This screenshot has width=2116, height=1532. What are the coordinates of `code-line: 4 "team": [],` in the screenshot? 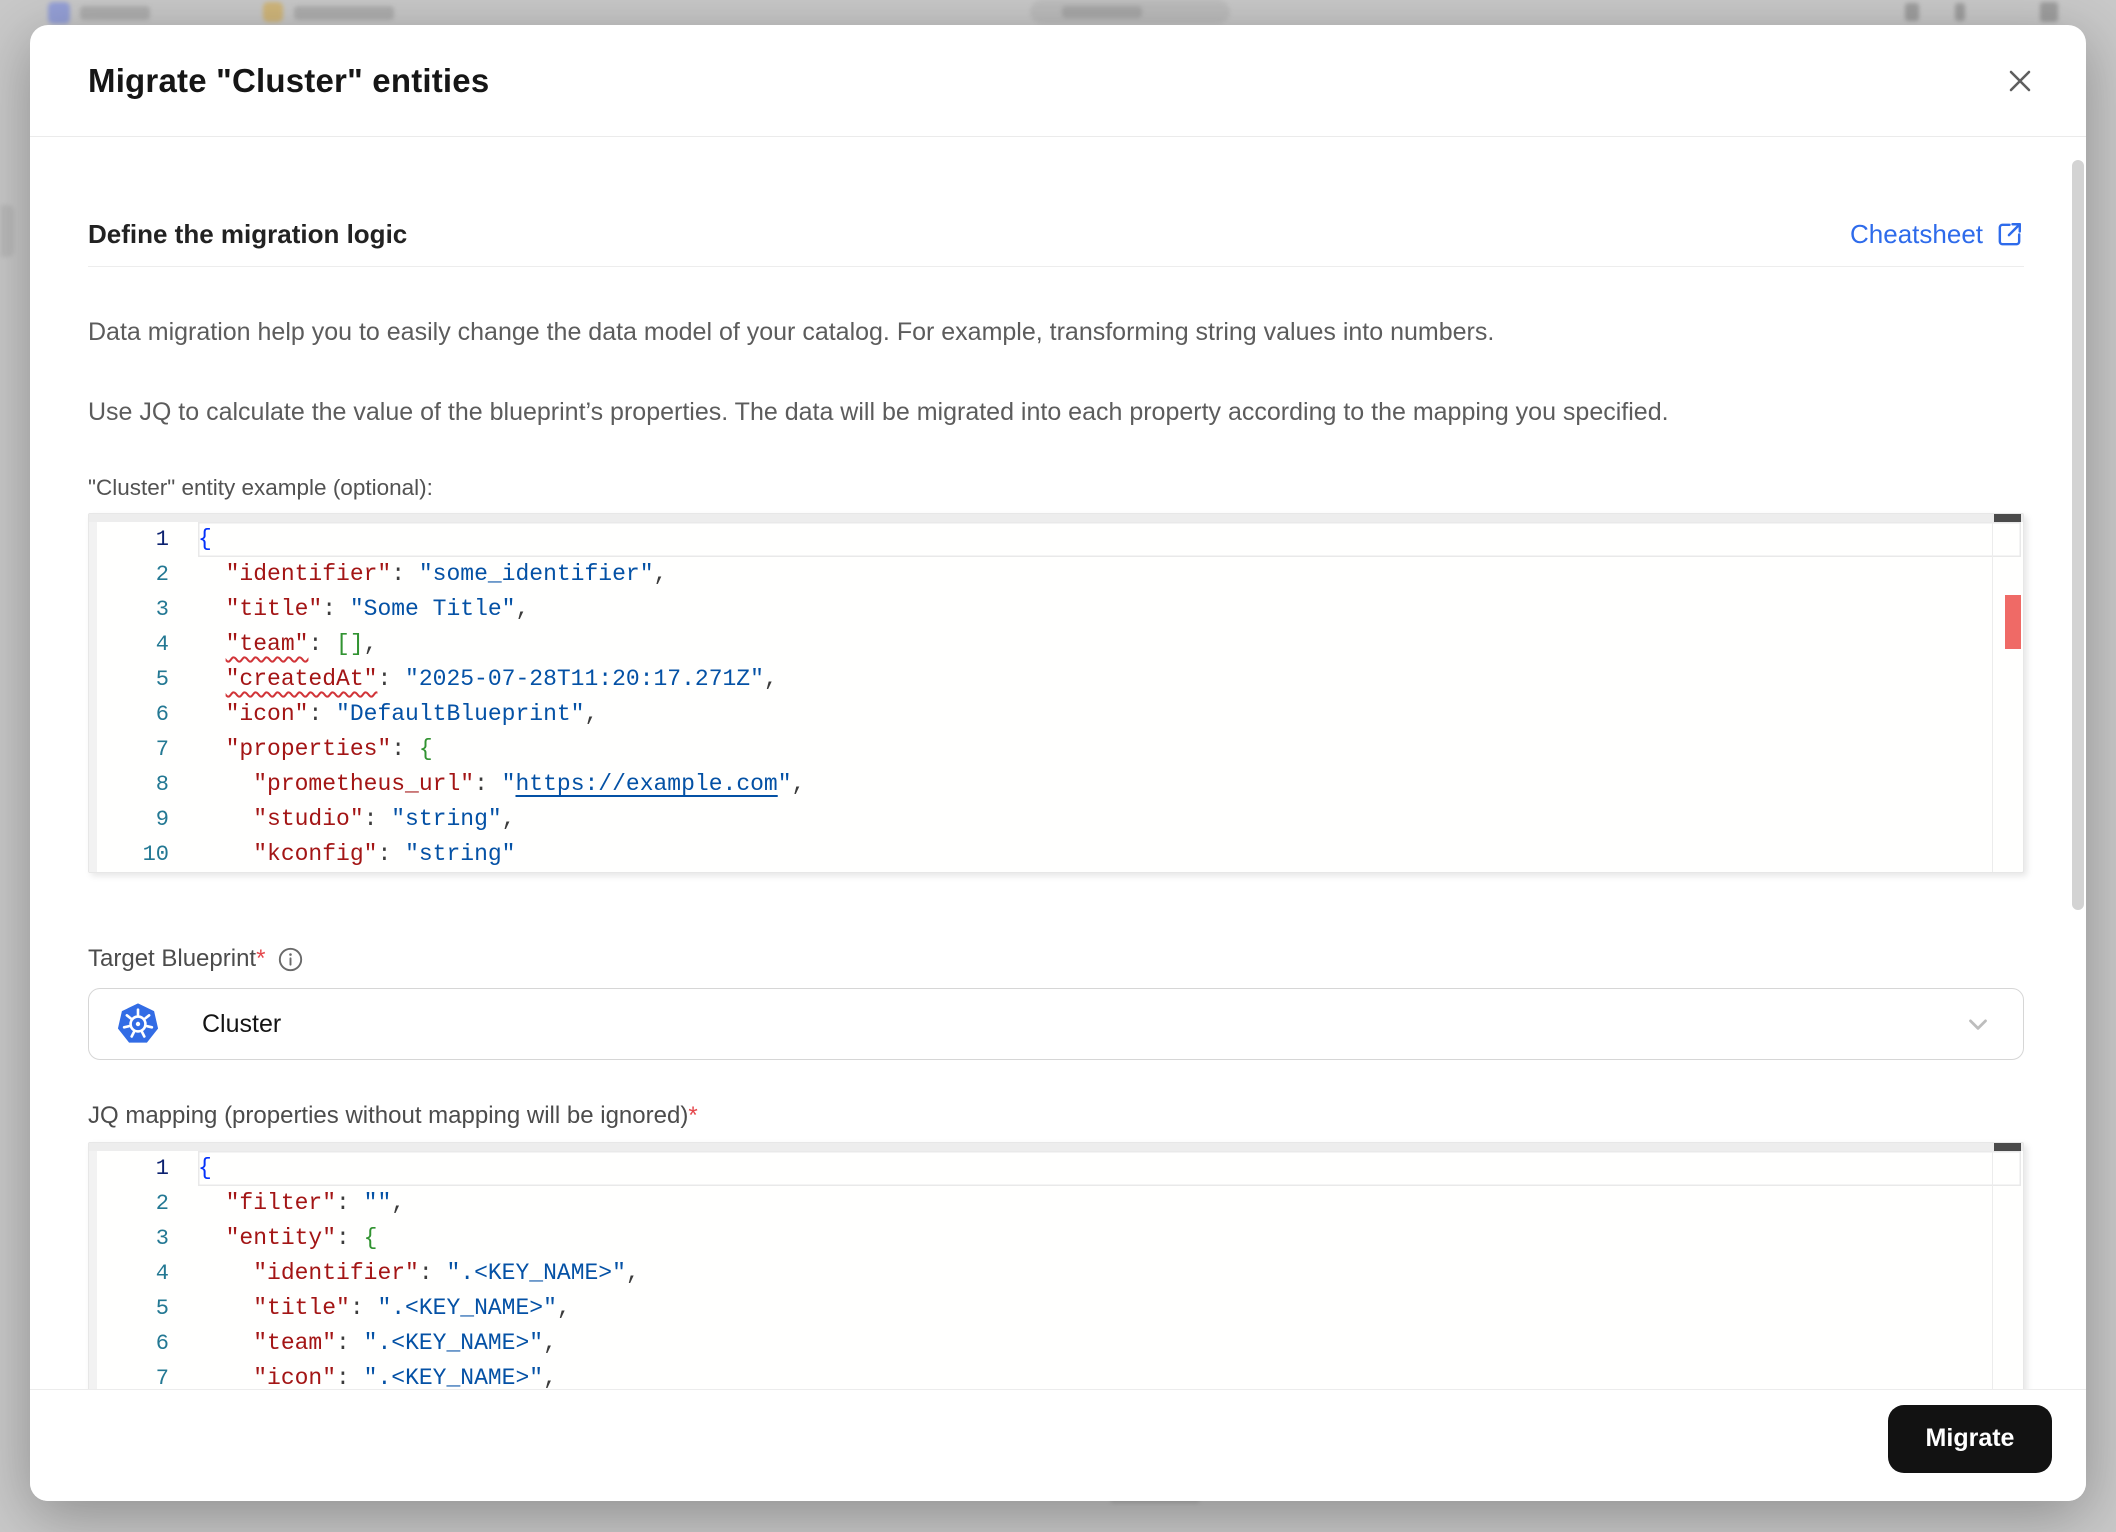 It's located at (1056, 644).